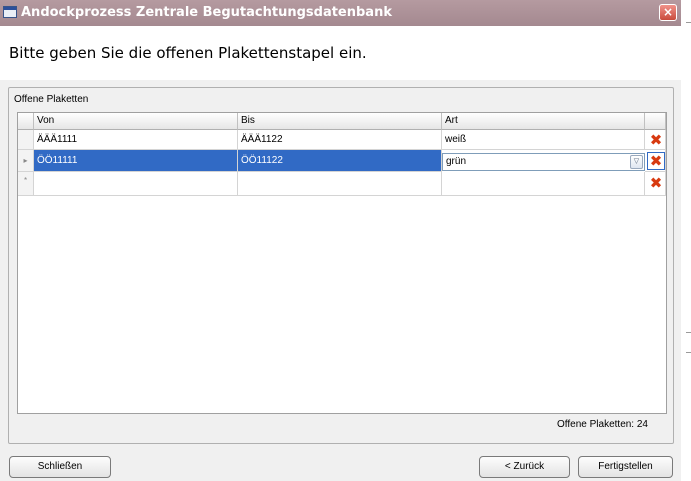 The image size is (691, 481). Describe the element at coordinates (340, 184) in the screenshot. I see `grid-cell-bis-new` at that location.